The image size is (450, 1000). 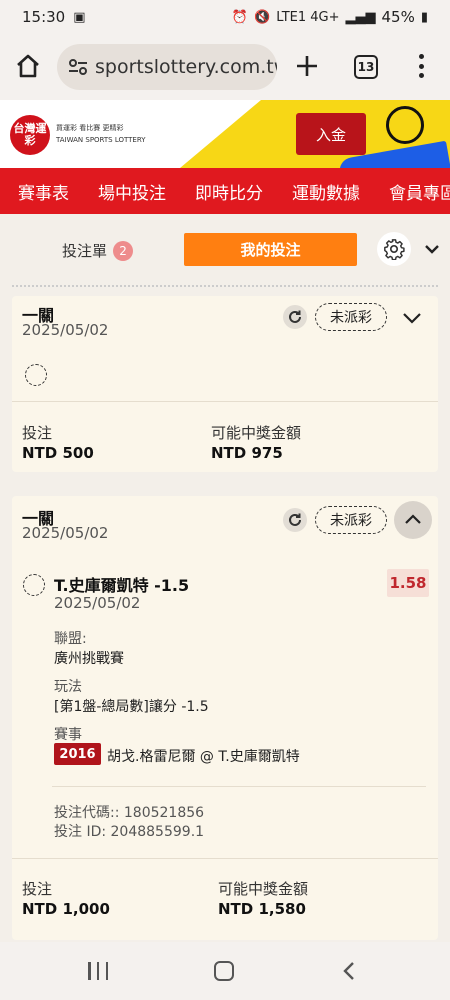 I want to click on chevron-up-icon, so click(x=413, y=519).